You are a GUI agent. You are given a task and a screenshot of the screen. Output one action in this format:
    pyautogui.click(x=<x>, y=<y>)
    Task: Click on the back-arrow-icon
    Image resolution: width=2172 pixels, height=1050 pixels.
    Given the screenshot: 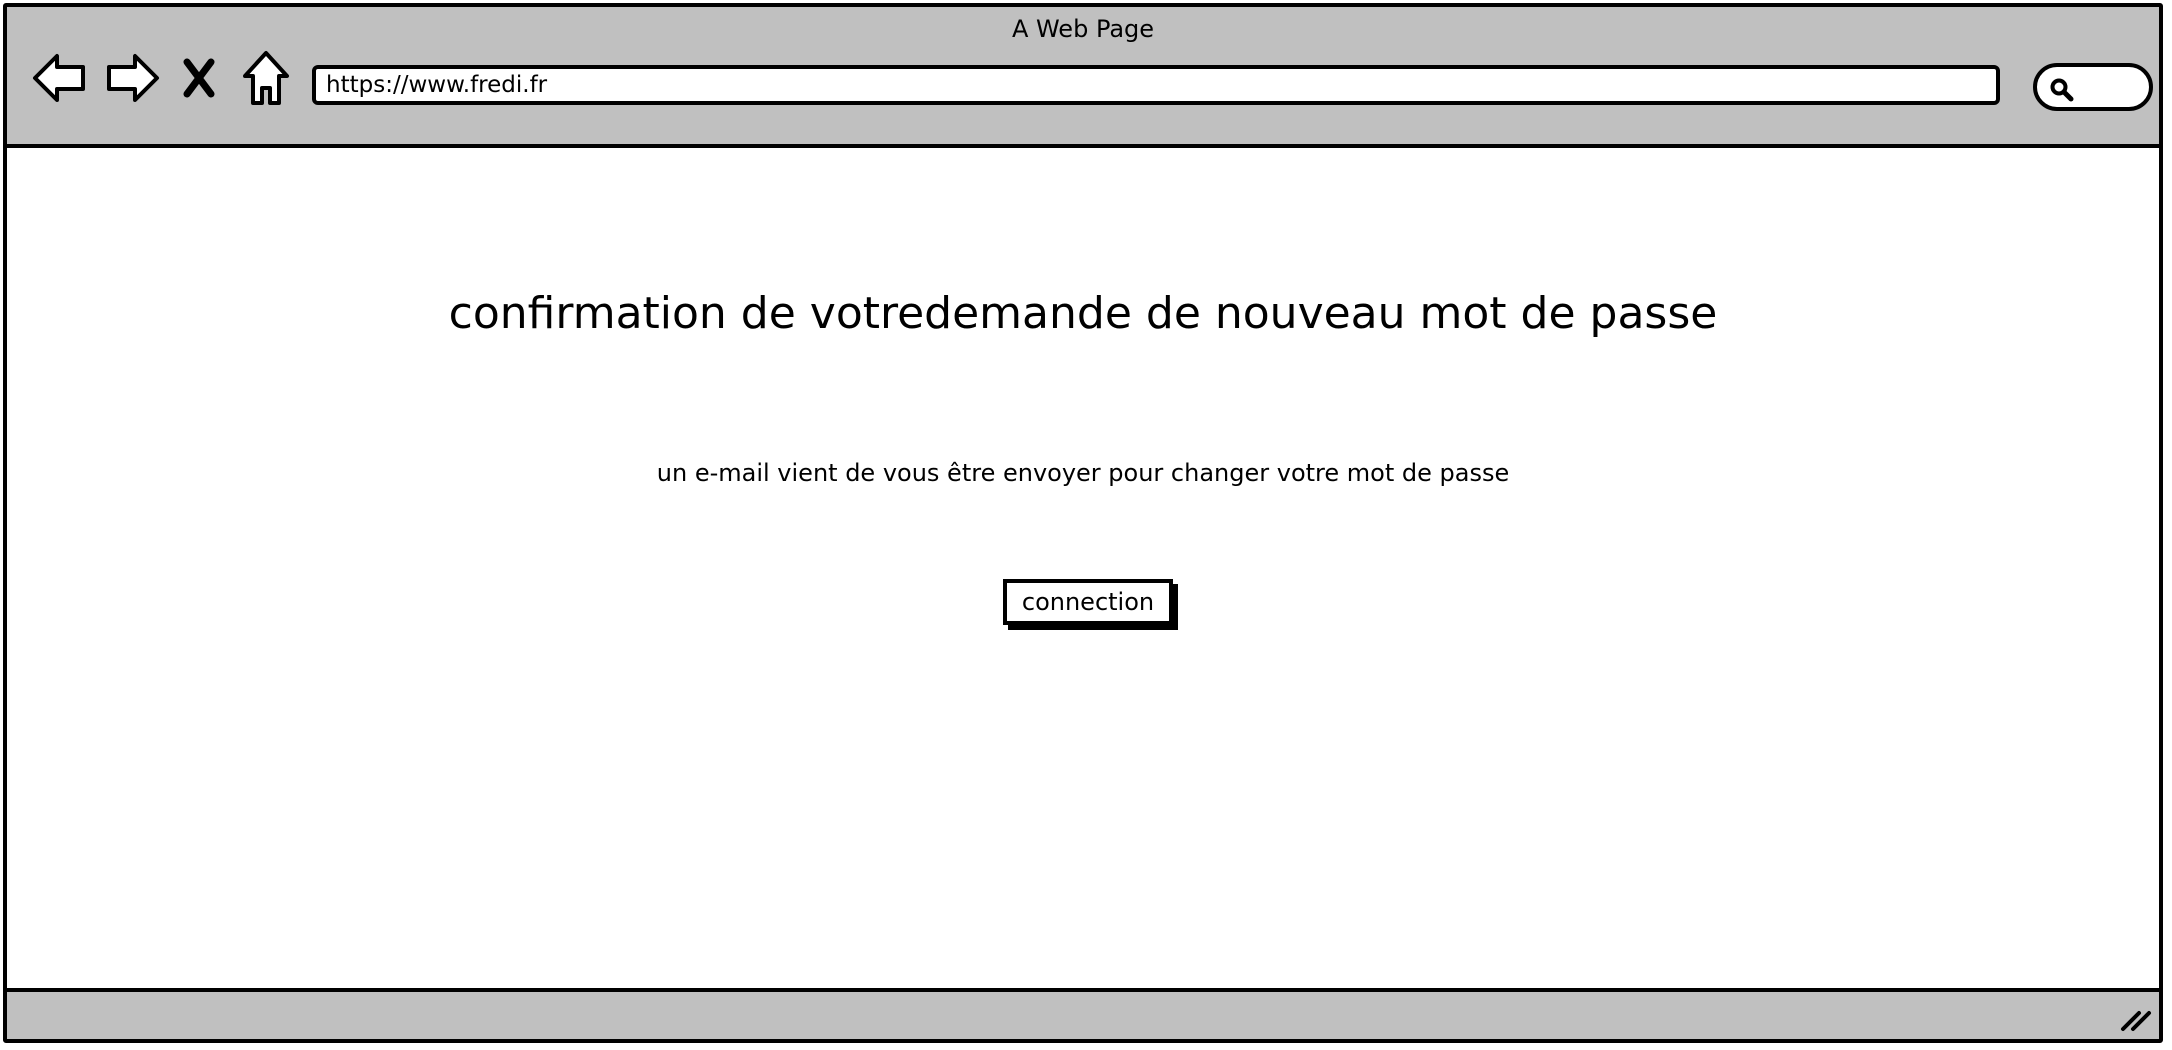 What is the action you would take?
    pyautogui.click(x=59, y=78)
    